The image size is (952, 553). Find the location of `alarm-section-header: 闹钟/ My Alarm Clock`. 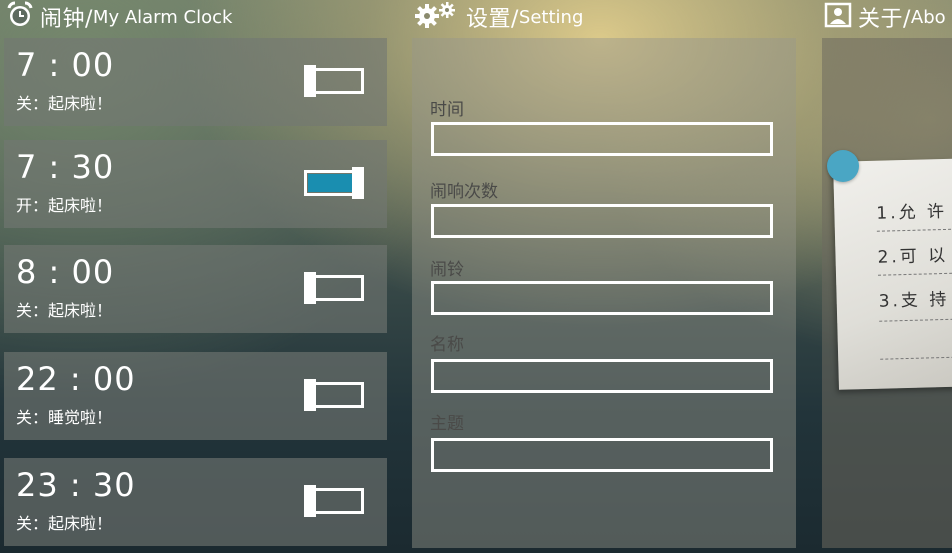

alarm-section-header: 闹钟/ My Alarm Clock is located at coordinates (119, 17).